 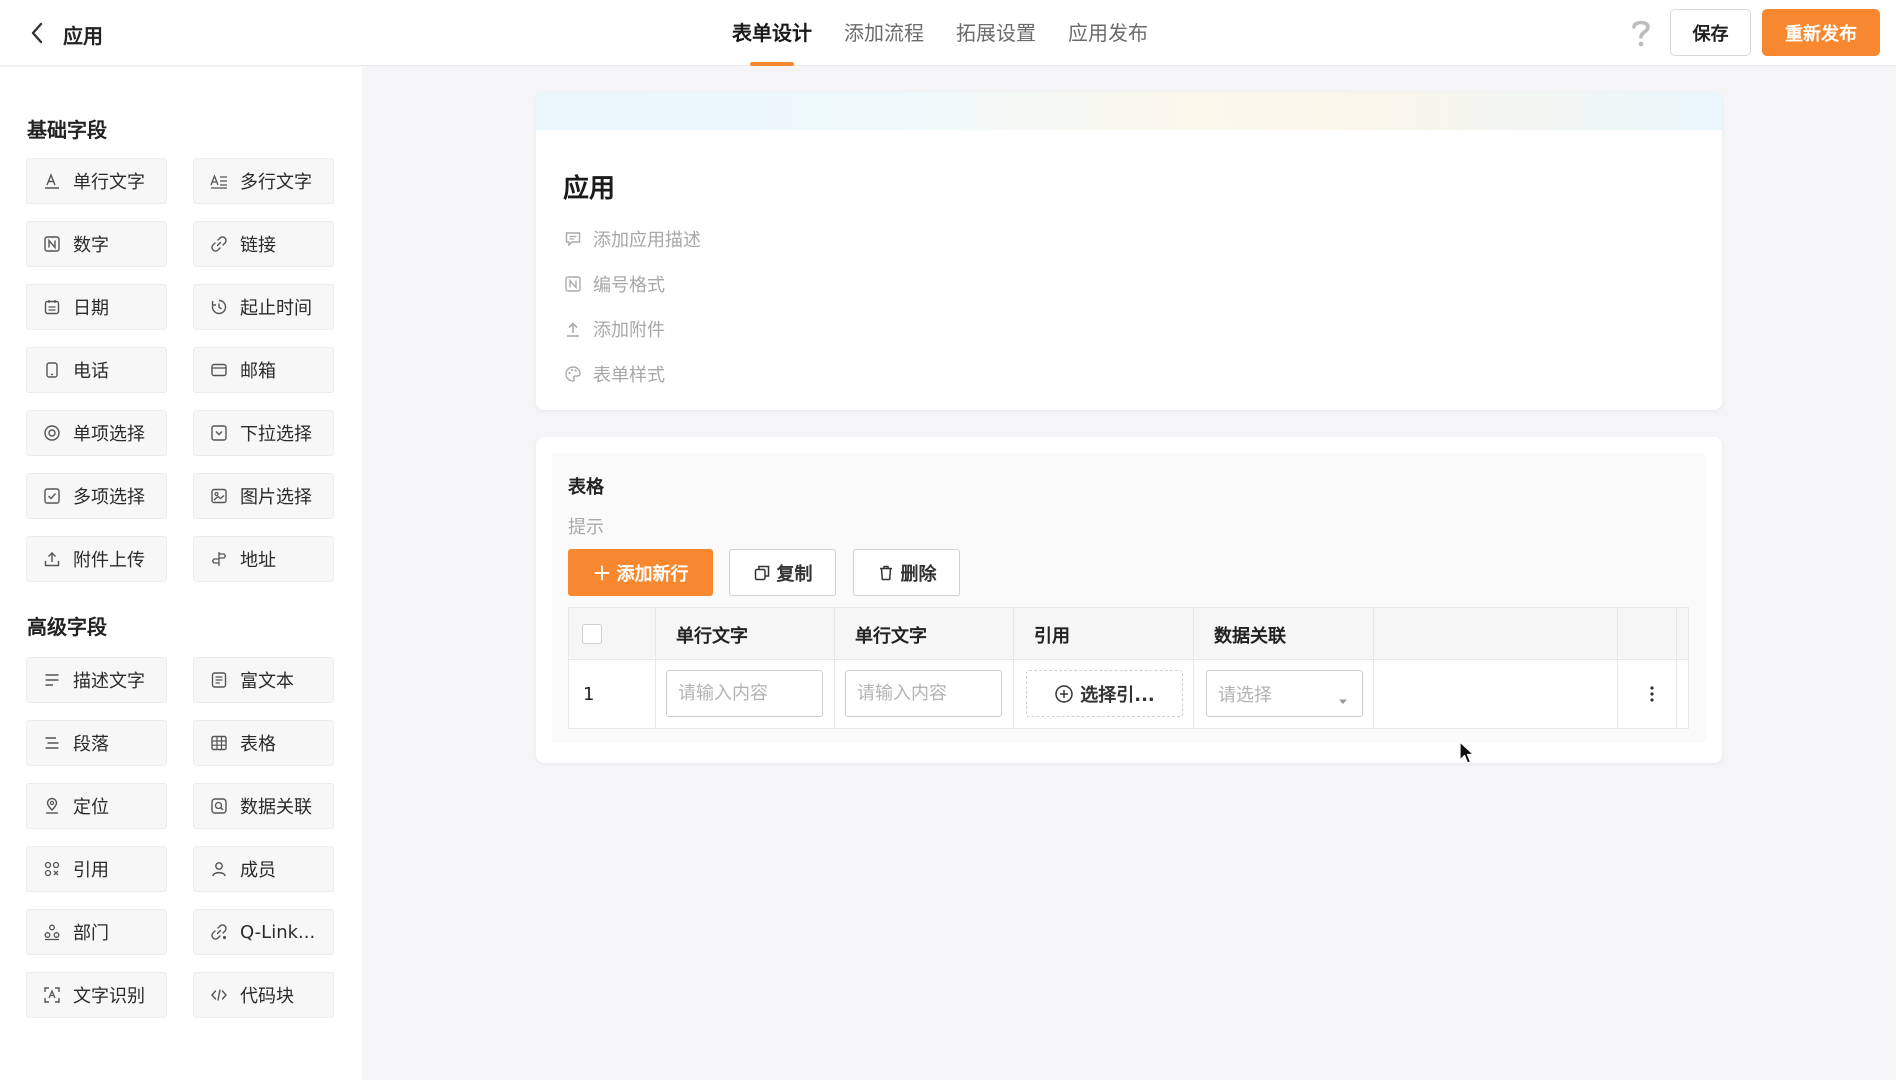 I want to click on trash-icon, so click(x=886, y=573).